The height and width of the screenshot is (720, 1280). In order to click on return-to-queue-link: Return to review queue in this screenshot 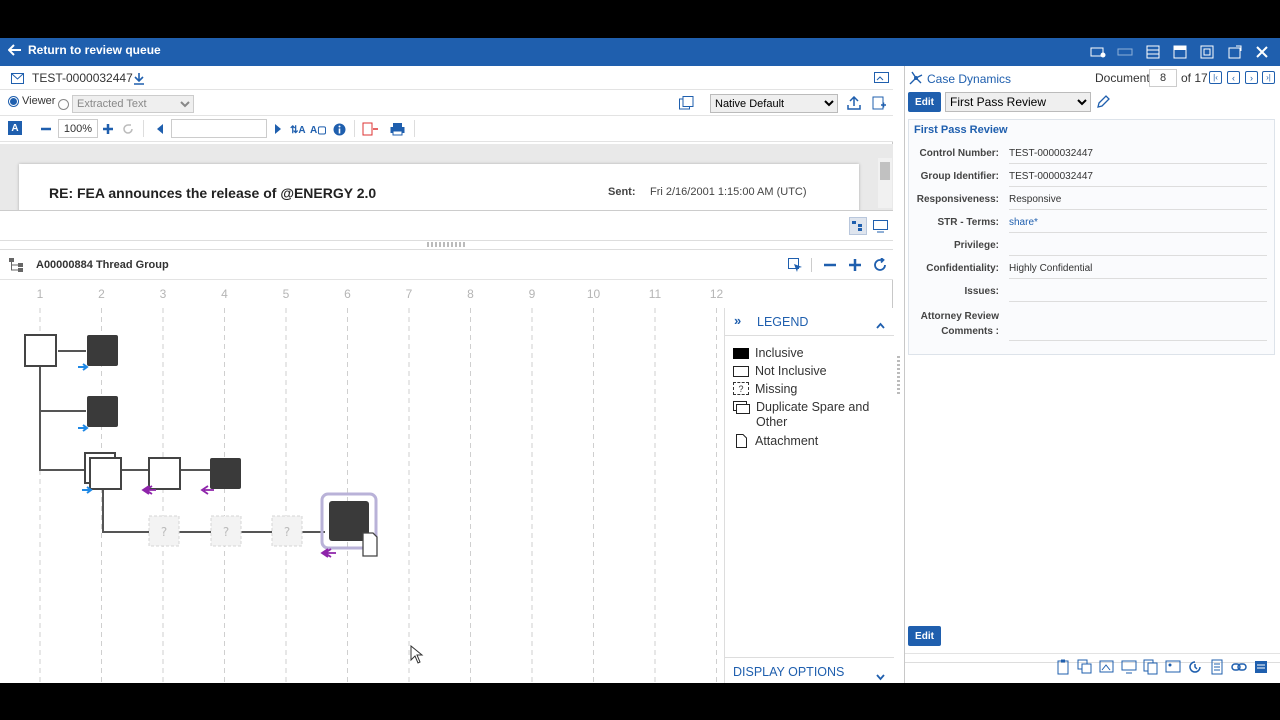, I will do `click(84, 50)`.